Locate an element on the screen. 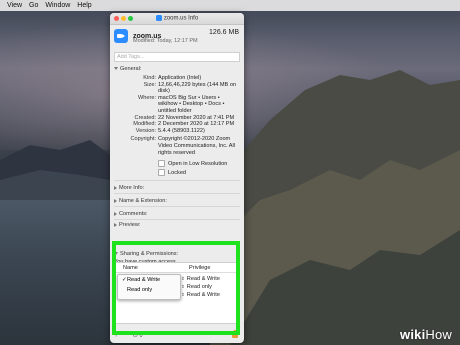 The height and width of the screenshot is (345, 460). comments-label: Comments: is located at coordinates (133, 214).